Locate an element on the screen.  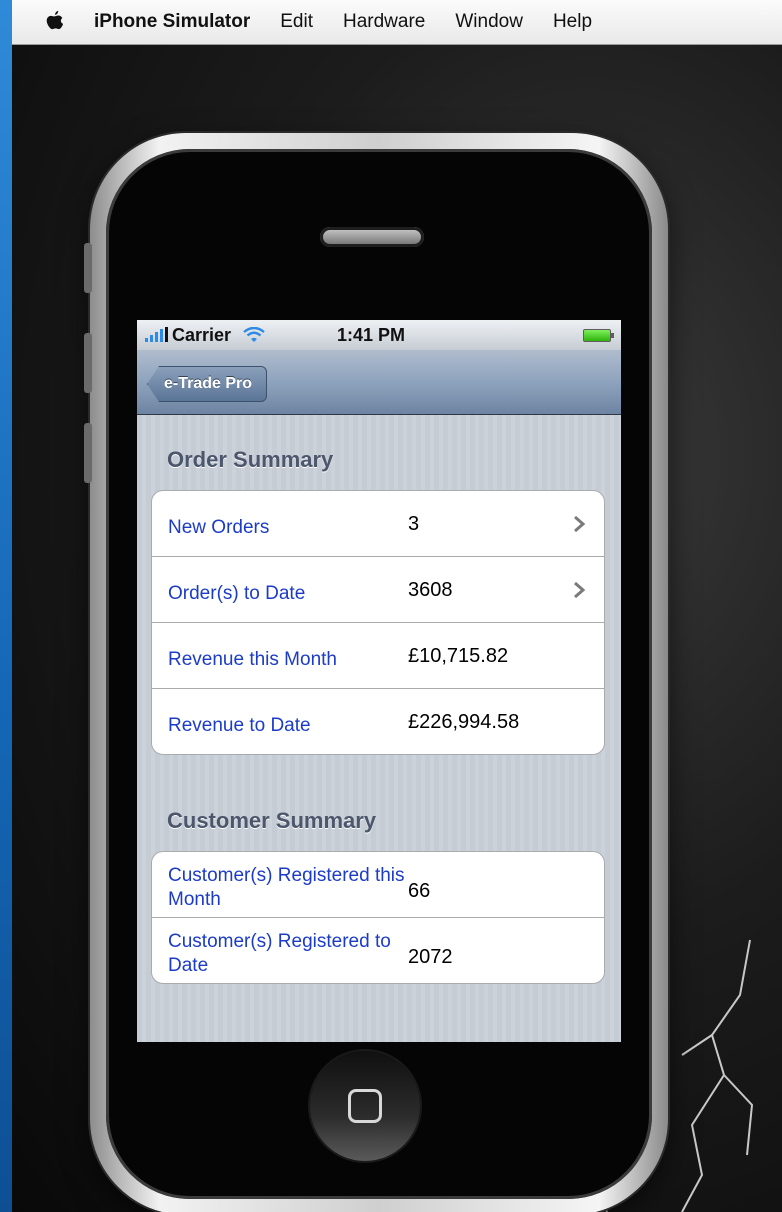
row-value: 3 is located at coordinates (414, 524).